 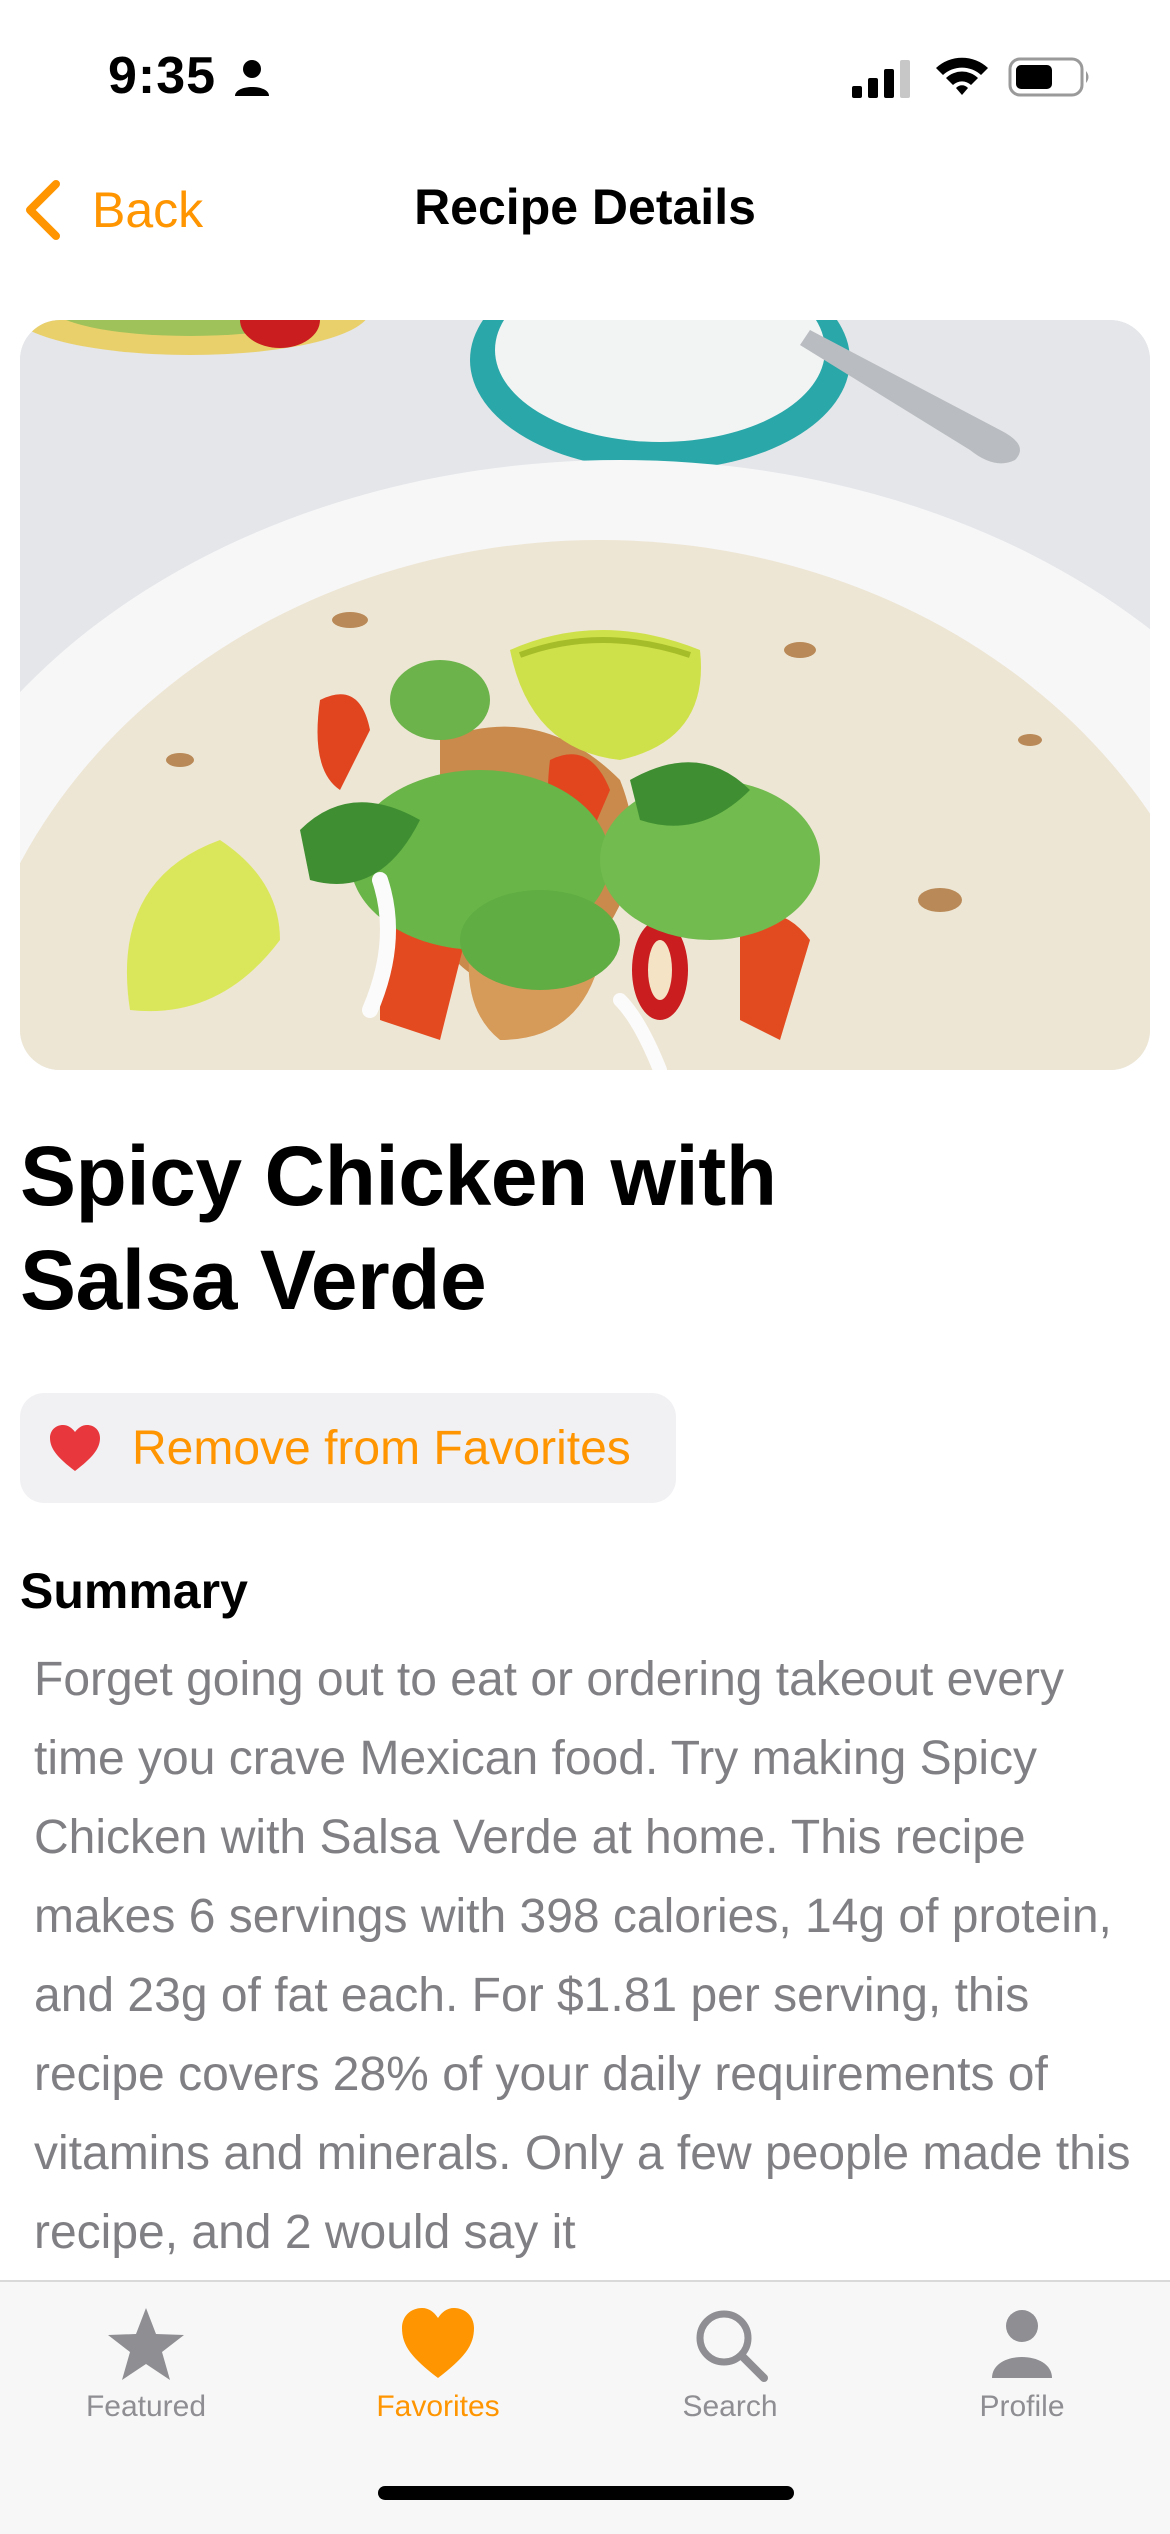 What do you see at coordinates (520, 1228) in the screenshot?
I see `recipe-title: Spicy Chicken with Salsa Verde` at bounding box center [520, 1228].